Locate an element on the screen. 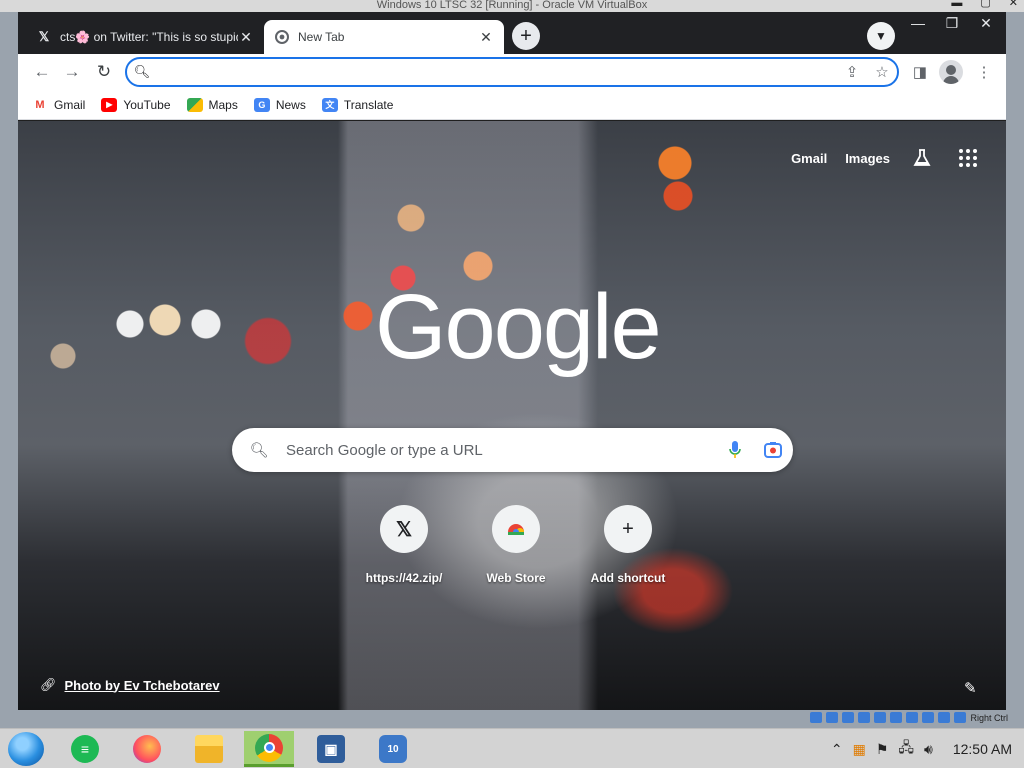 This screenshot has height=768, width=1024. storage-icon is located at coordinates (816, 717).